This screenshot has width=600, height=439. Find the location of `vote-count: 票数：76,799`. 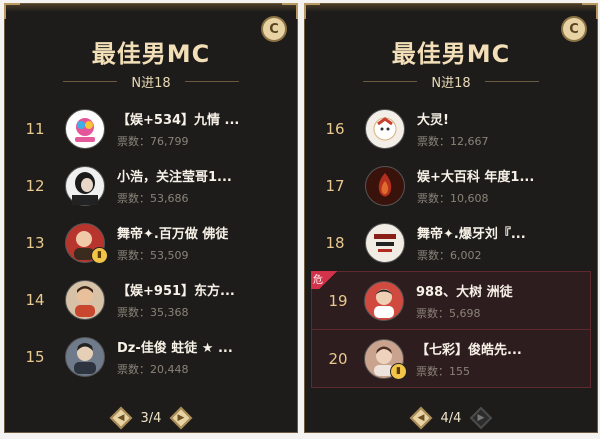

vote-count: 票数：76,799 is located at coordinates (153, 141).